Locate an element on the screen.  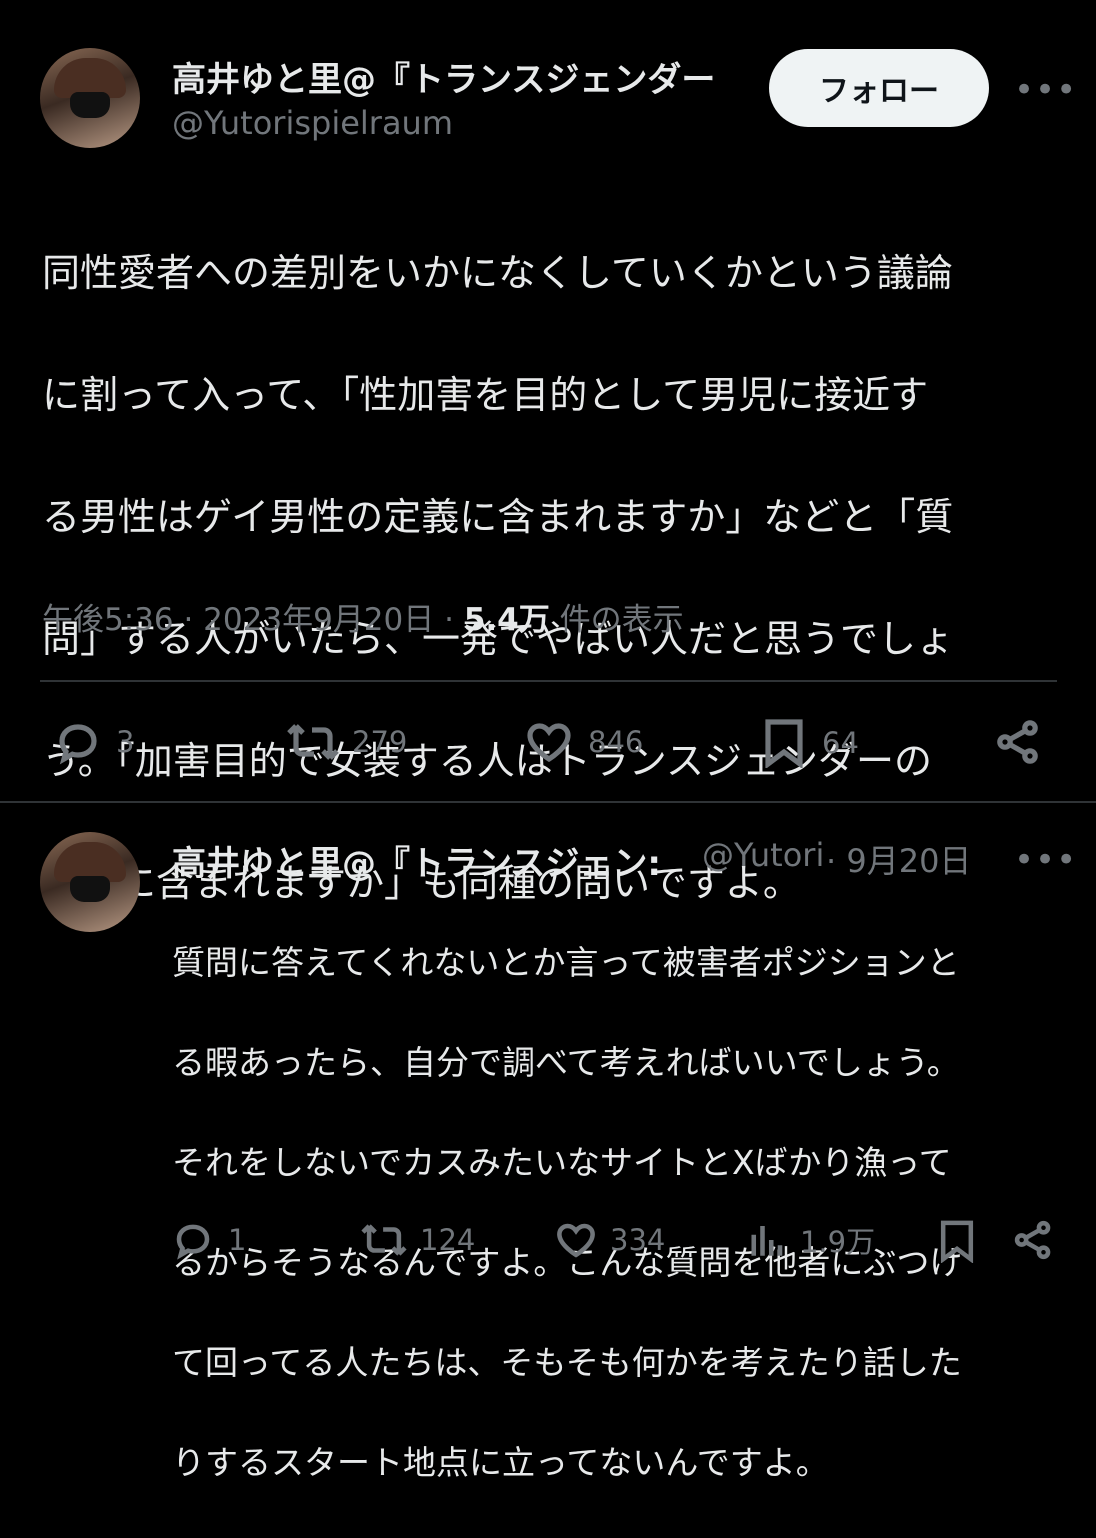
reply-date: · 9月20日 is located at coordinates (898, 859).